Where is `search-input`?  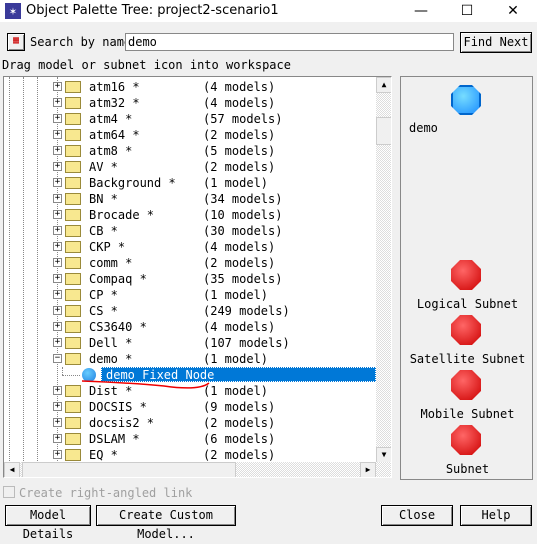
search-input is located at coordinates (289, 42).